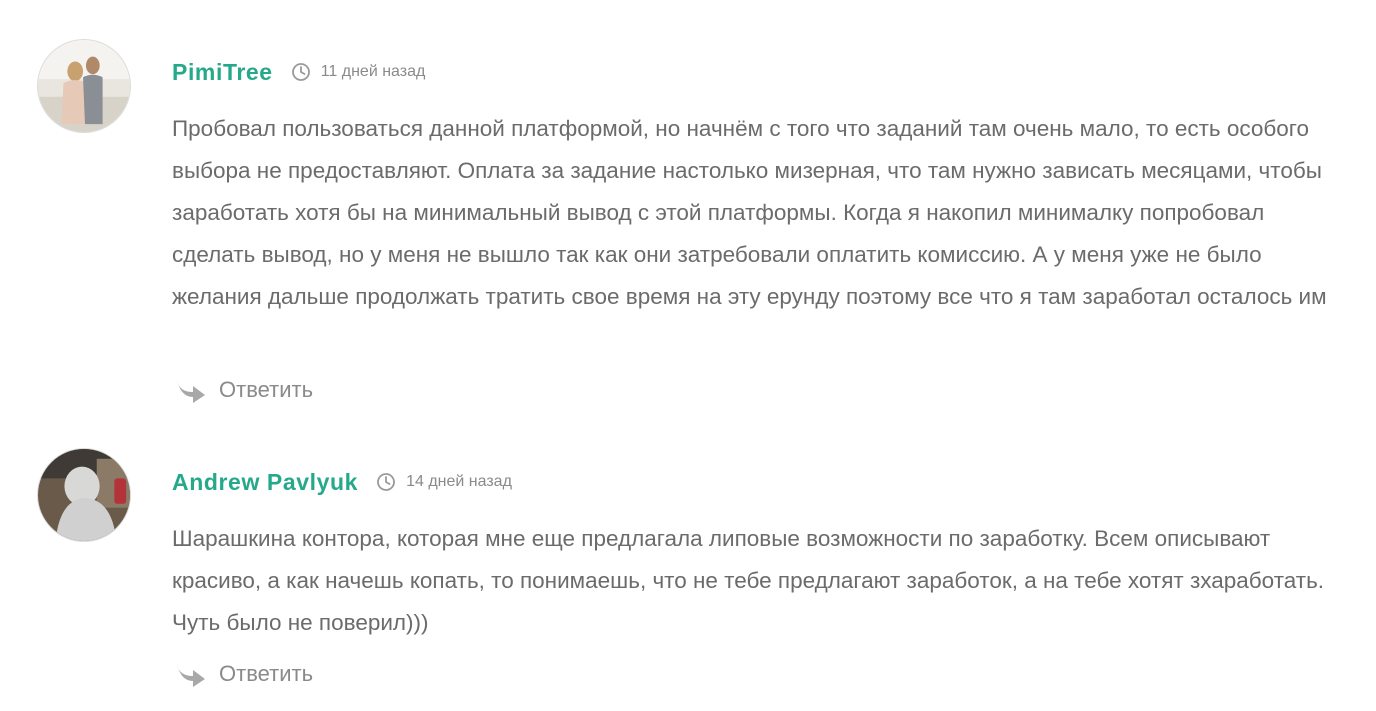  What do you see at coordinates (459, 481) in the screenshot?
I see `date-text: 14 дней назад` at bounding box center [459, 481].